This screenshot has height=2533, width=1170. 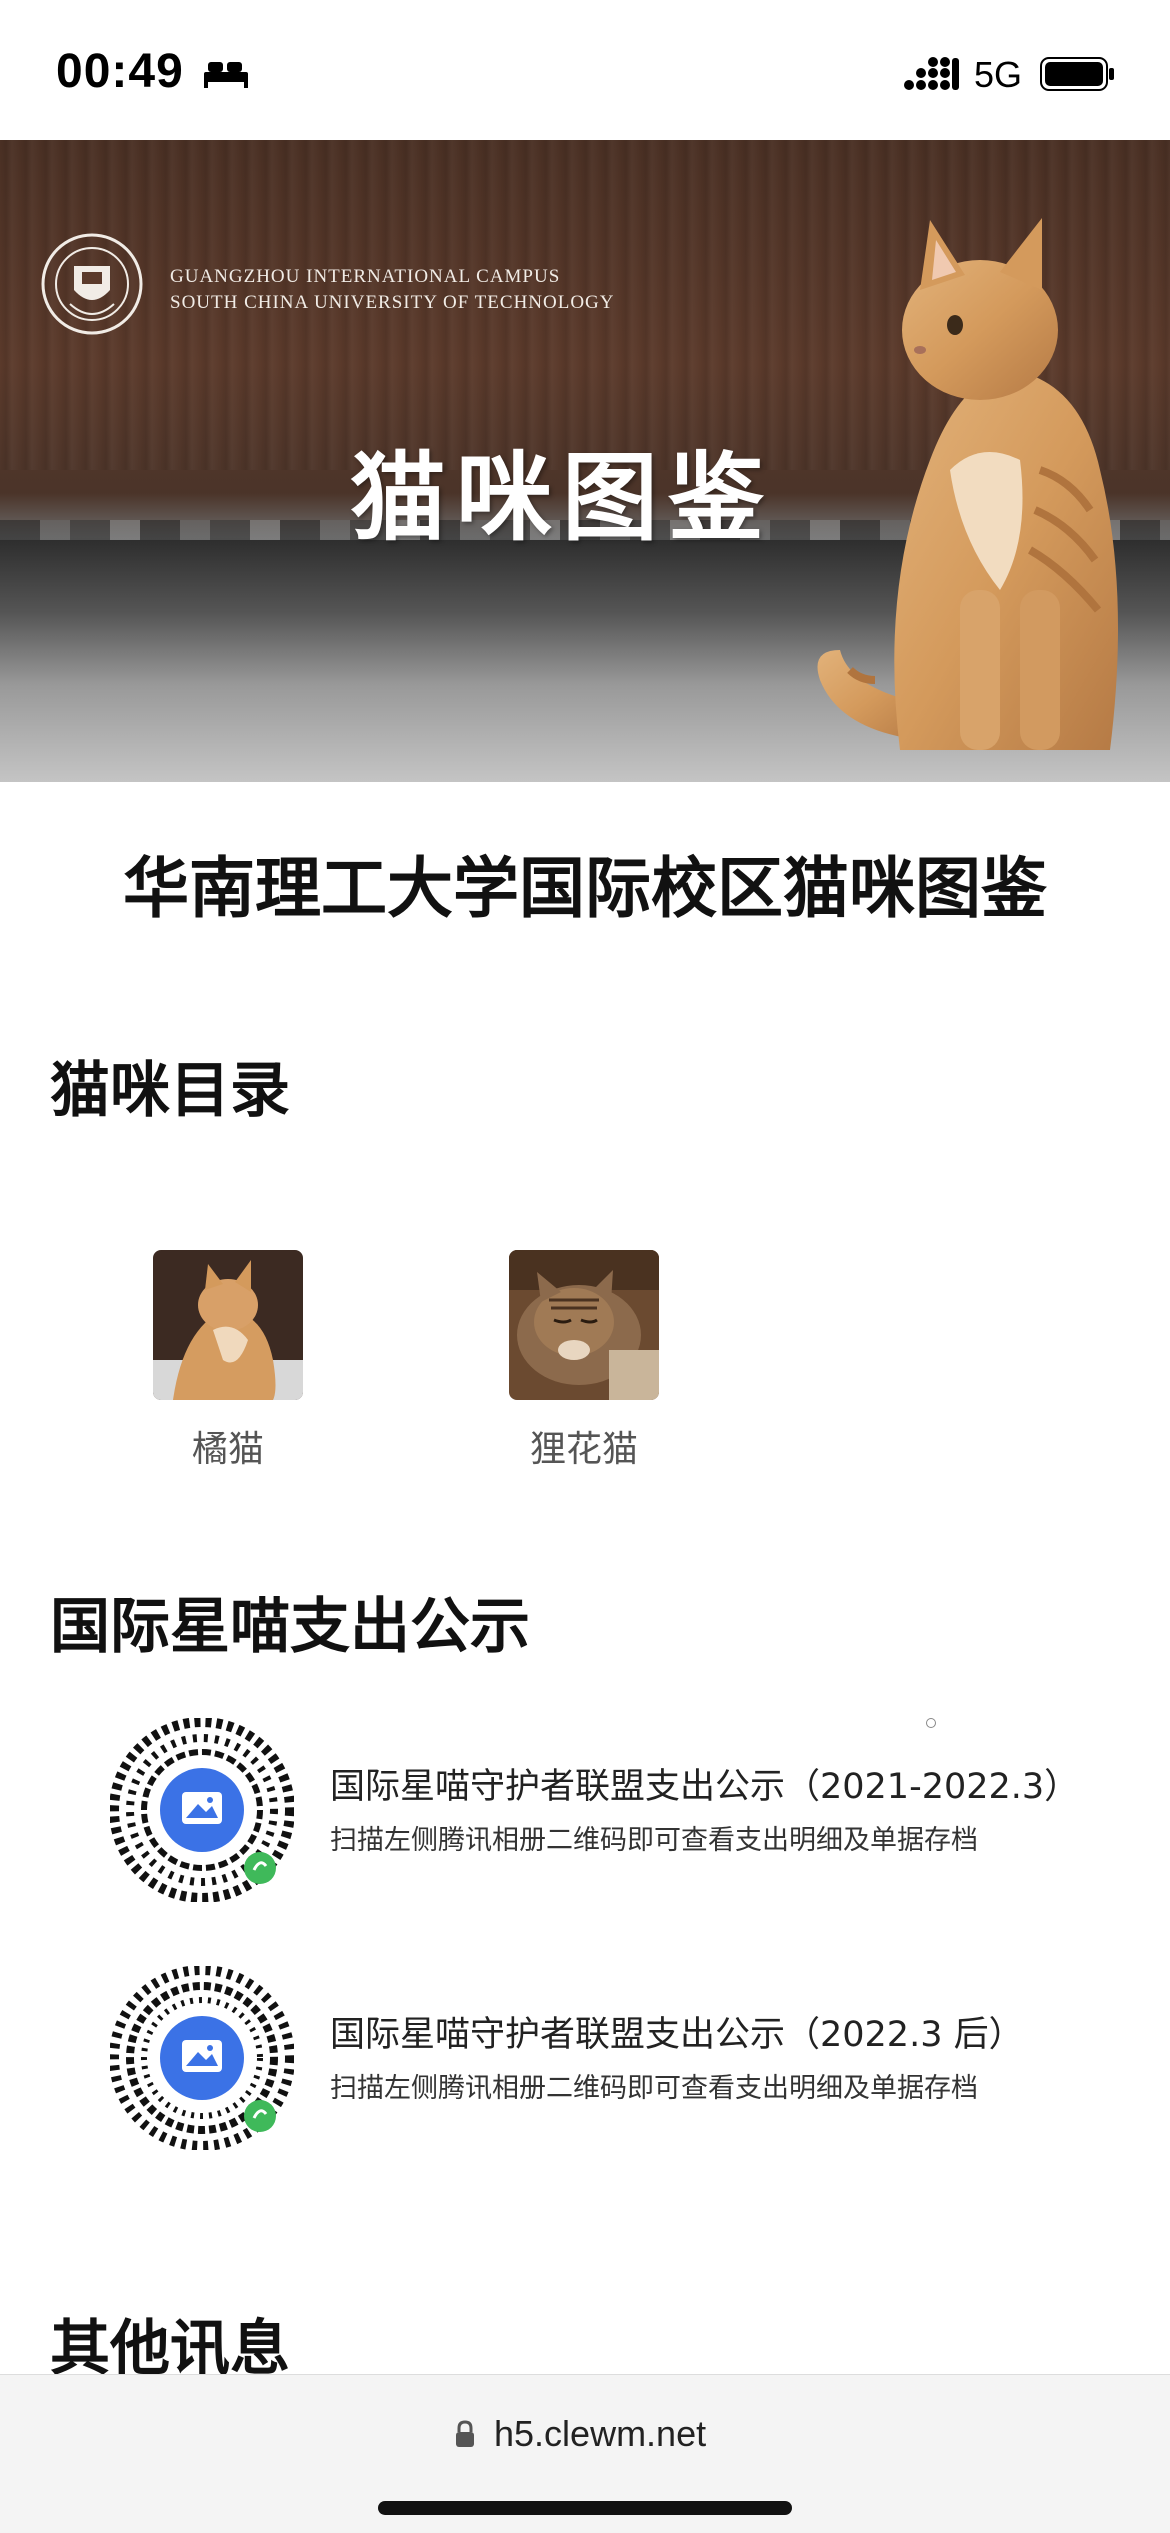 I want to click on orange-cat-thumbnail, so click(x=228, y=1325).